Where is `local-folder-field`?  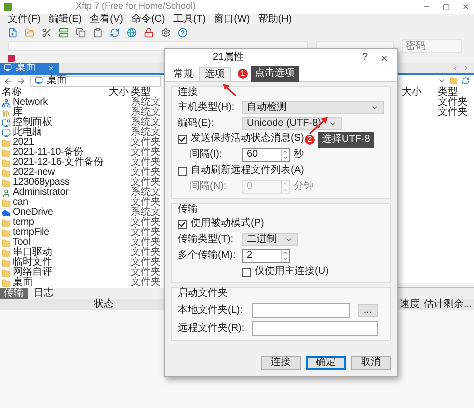 local-folder-field is located at coordinates (301, 310).